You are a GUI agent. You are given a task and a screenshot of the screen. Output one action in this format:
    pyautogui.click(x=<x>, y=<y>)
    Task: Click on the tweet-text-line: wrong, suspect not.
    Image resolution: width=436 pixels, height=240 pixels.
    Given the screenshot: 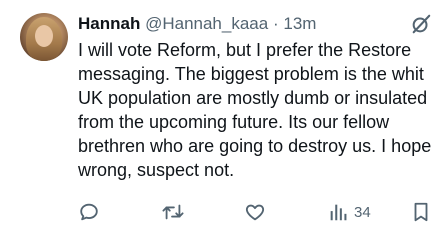 What is the action you would take?
    pyautogui.click(x=156, y=170)
    